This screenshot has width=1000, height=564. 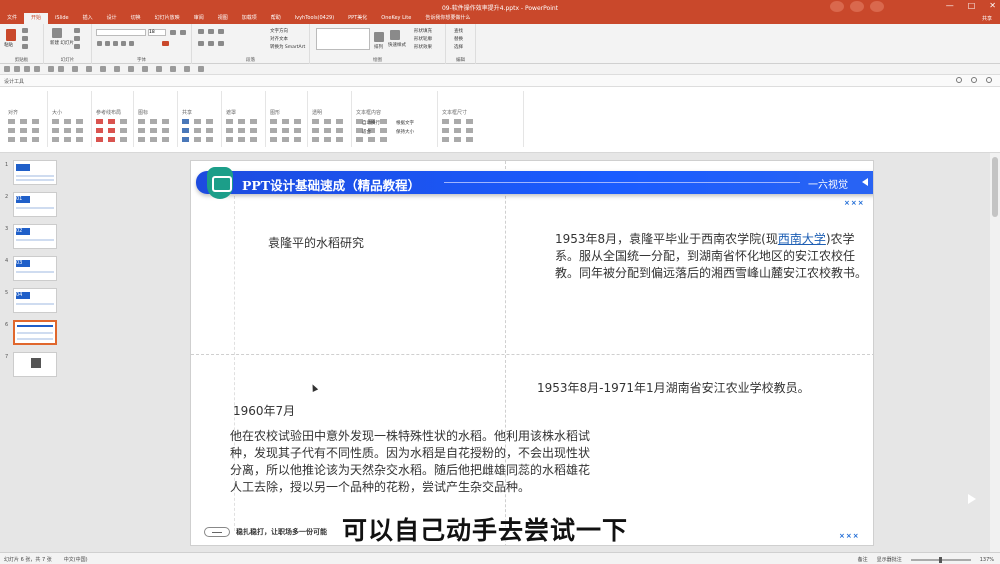 I want to click on notes-button: 备注, so click(x=863, y=559).